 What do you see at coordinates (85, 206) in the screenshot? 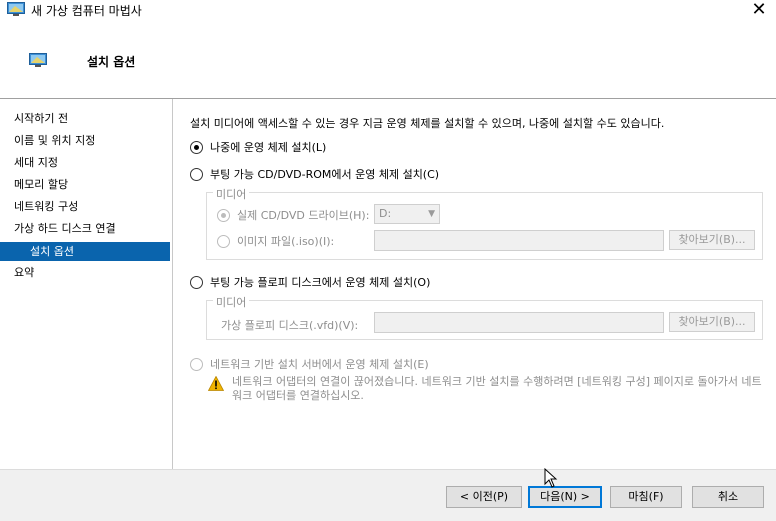
I see `sidebar-item-networking: 네트워킹 구성` at bounding box center [85, 206].